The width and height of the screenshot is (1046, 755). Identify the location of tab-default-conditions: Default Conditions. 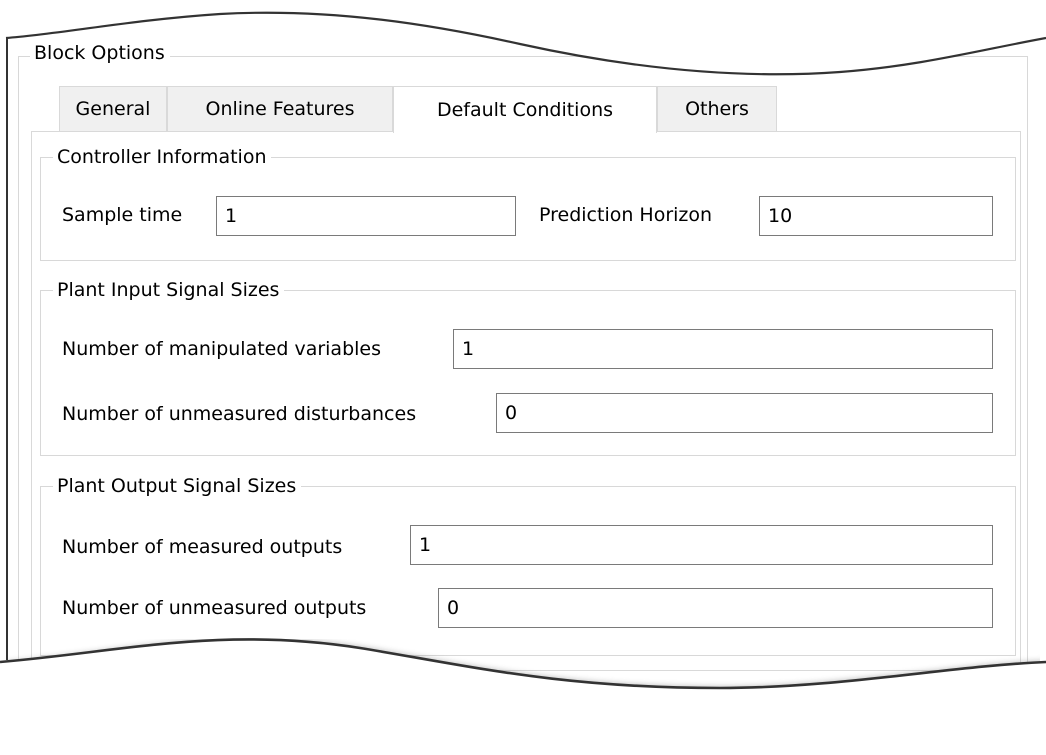
(525, 109).